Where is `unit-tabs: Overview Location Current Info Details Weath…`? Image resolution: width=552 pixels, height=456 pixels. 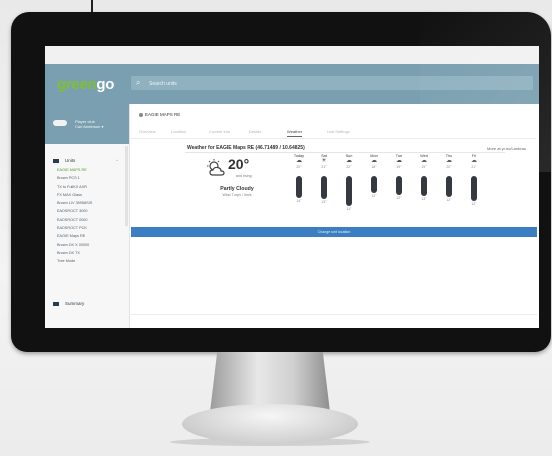
unit-tabs: Overview Location Current Info Details Weath… is located at coordinates (333, 132).